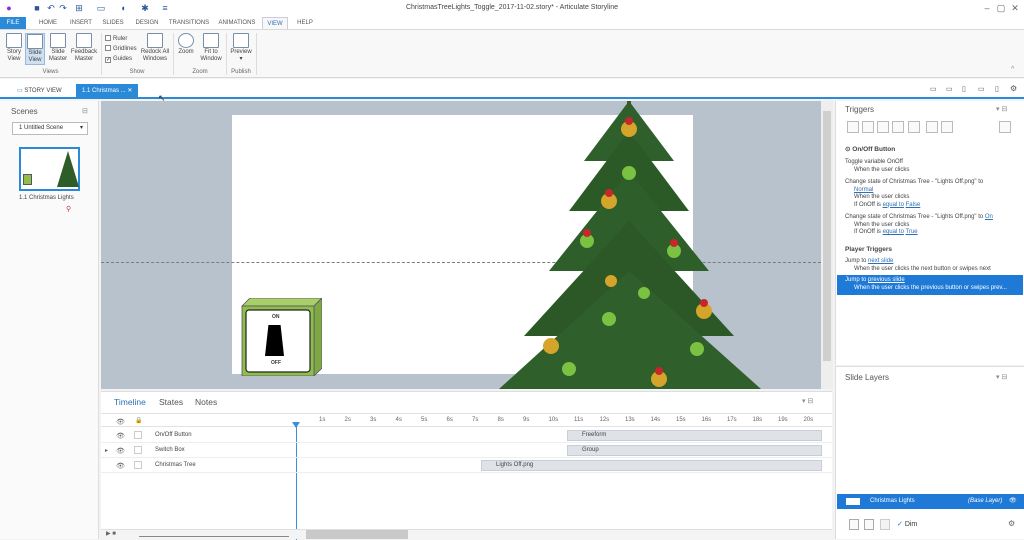 Image resolution: width=1024 pixels, height=540 pixels. Describe the element at coordinates (214, 534) in the screenshot. I see `zoom-slider` at that location.